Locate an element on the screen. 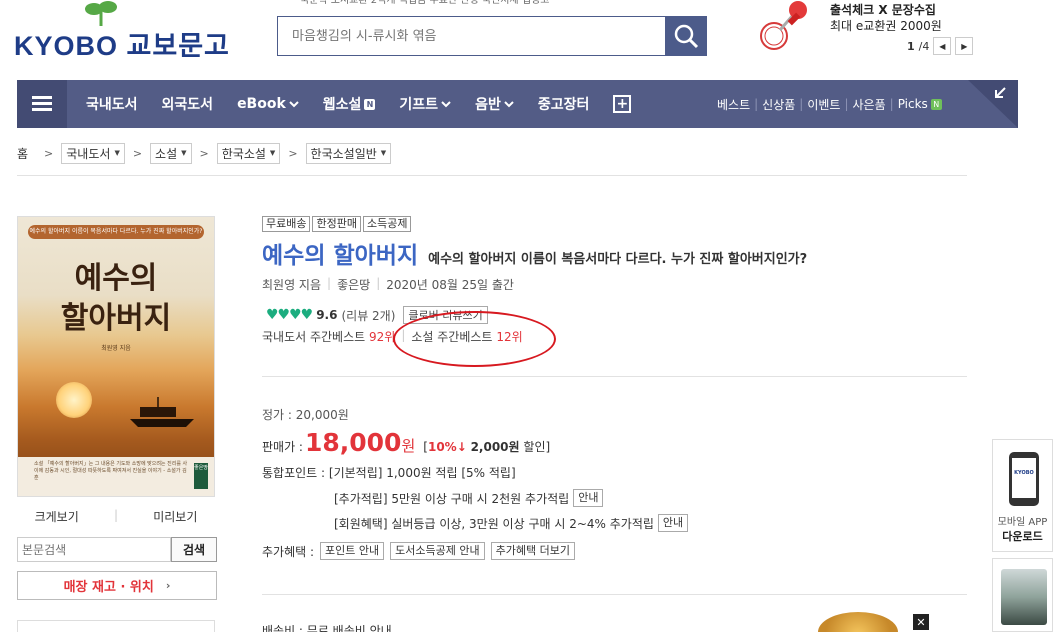 This screenshot has height=632, width=1053. nav-add-button: + is located at coordinates (622, 104).